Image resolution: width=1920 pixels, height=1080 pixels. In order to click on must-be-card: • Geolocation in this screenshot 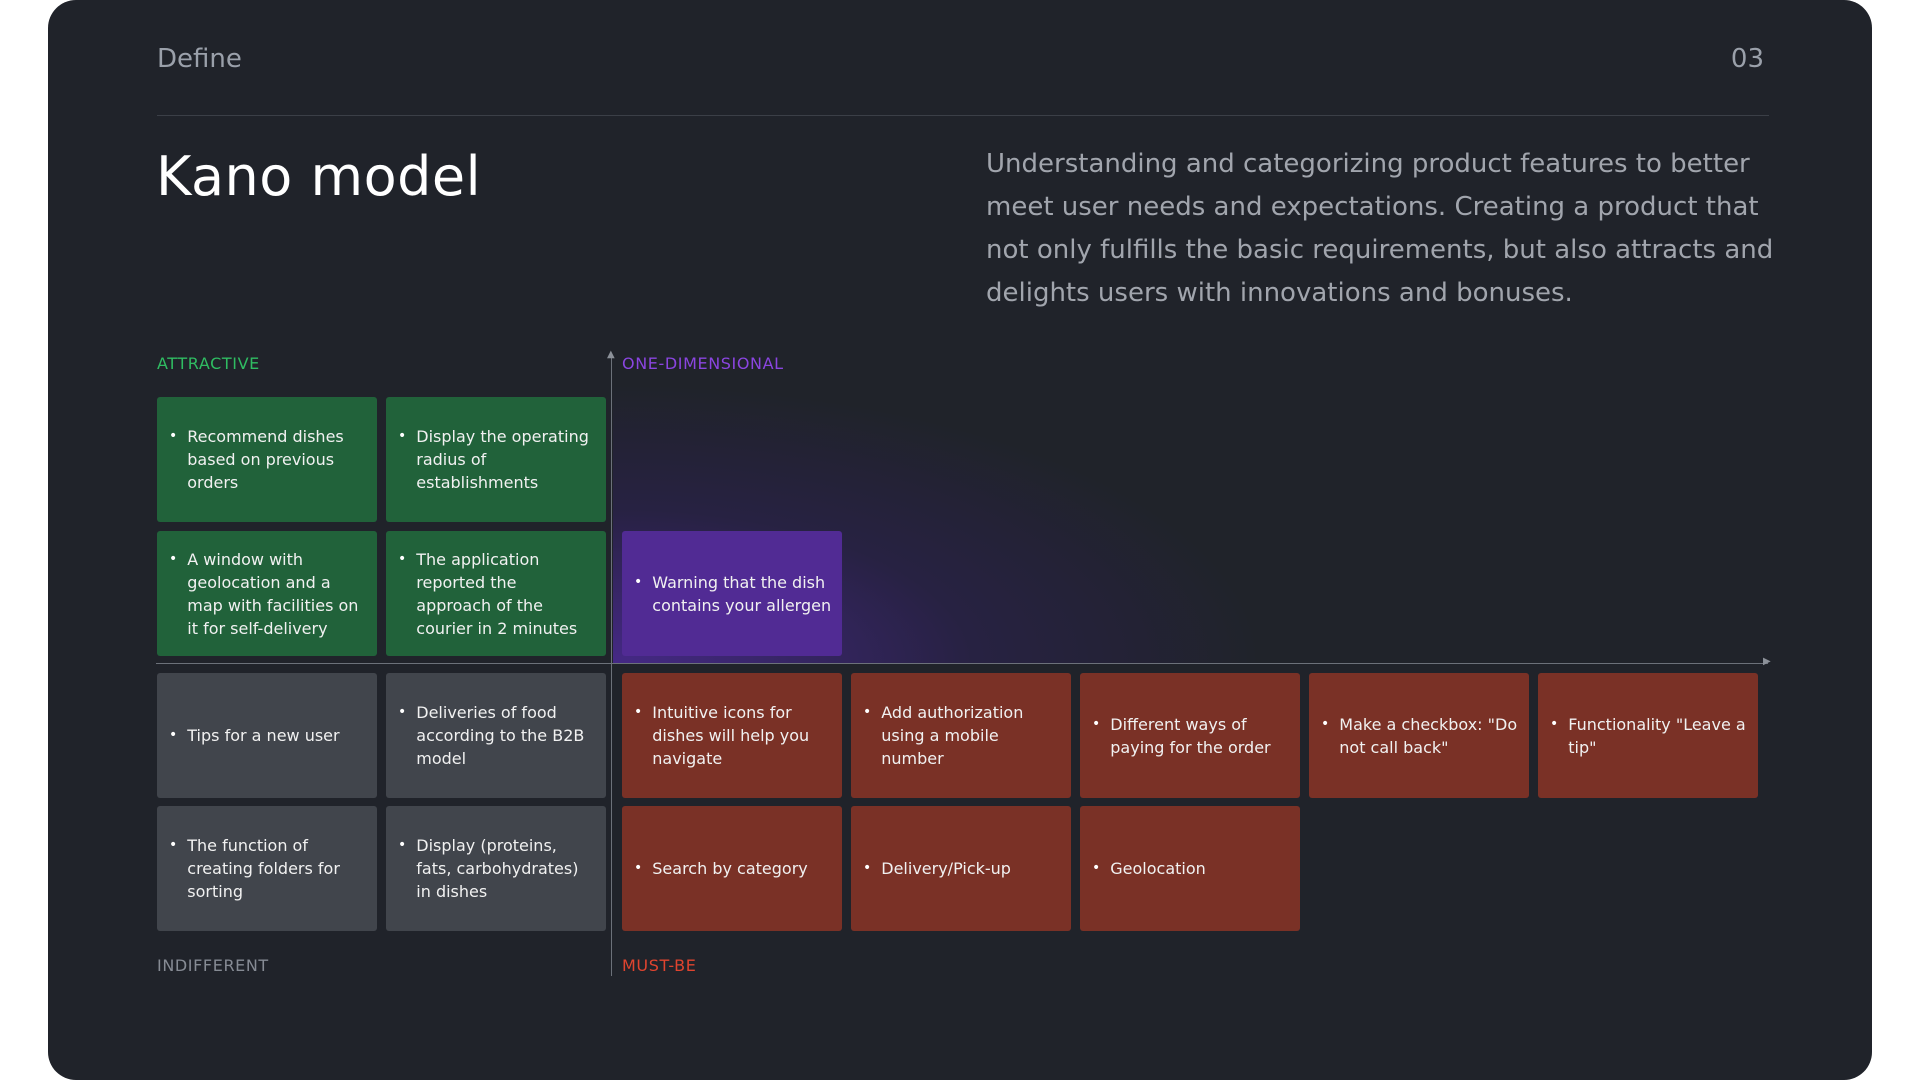, I will do `click(1190, 868)`.